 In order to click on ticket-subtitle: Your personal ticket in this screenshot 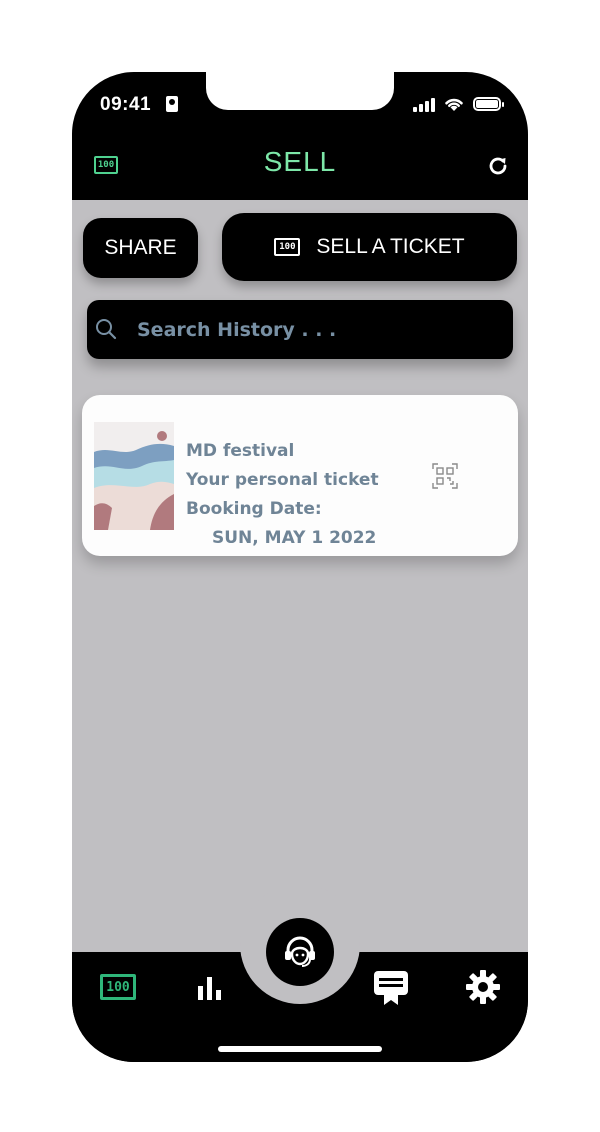, I will do `click(282, 480)`.